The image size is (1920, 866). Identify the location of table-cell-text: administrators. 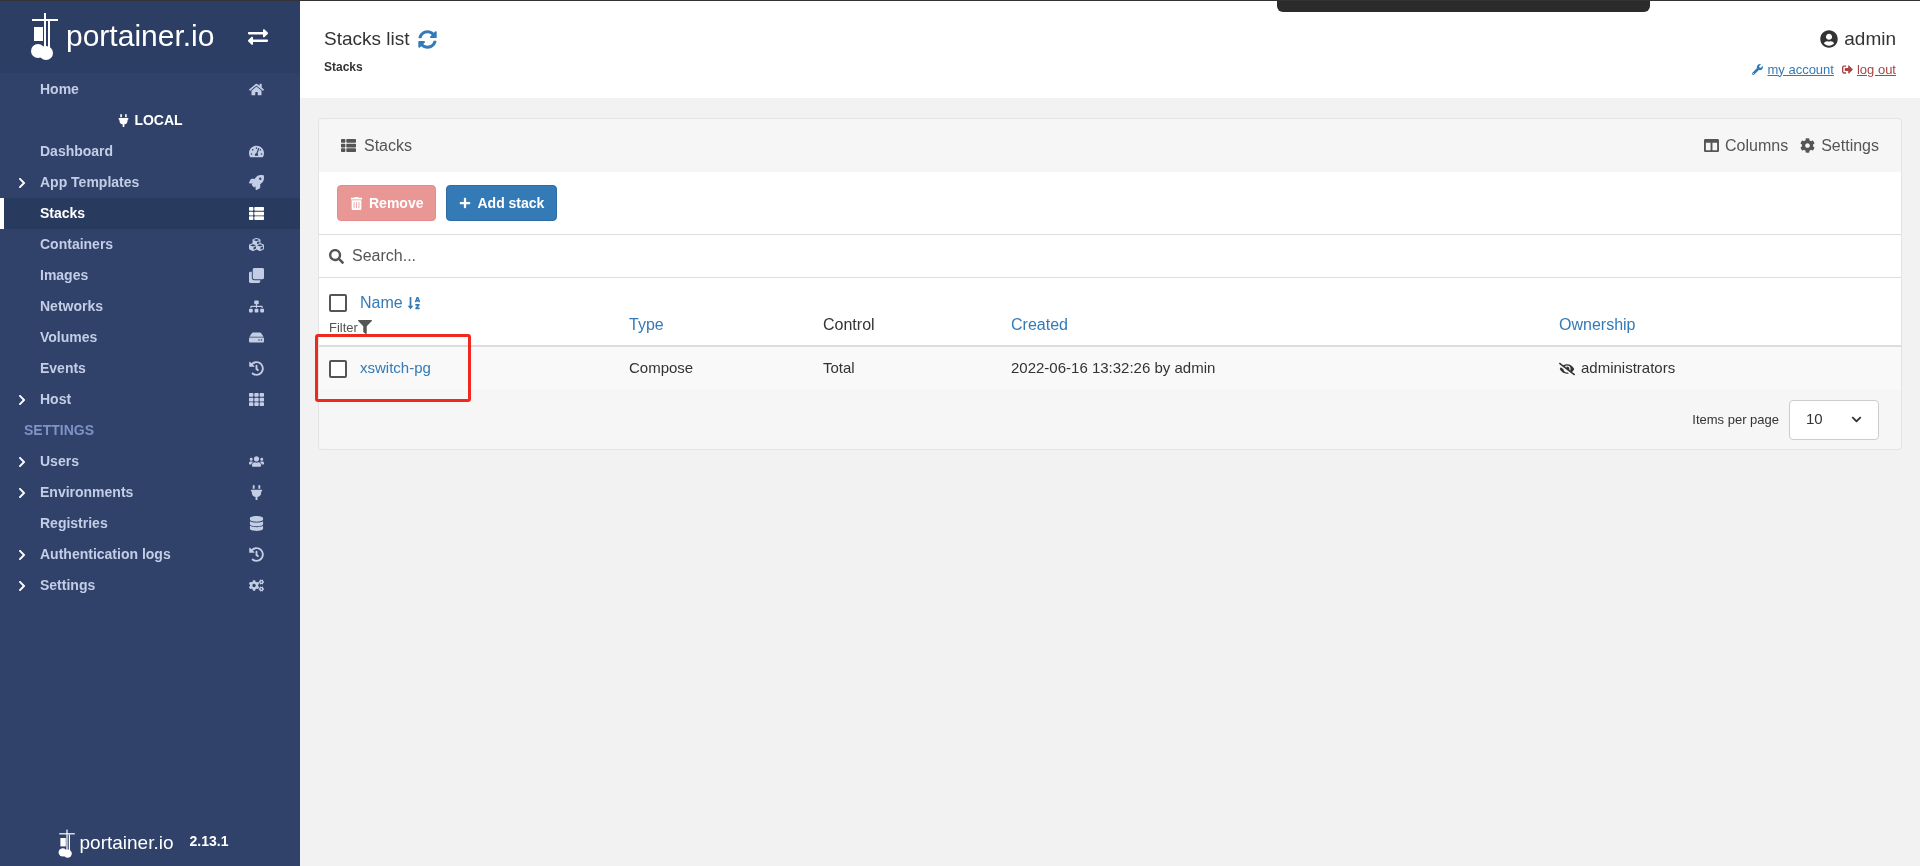
(1628, 368).